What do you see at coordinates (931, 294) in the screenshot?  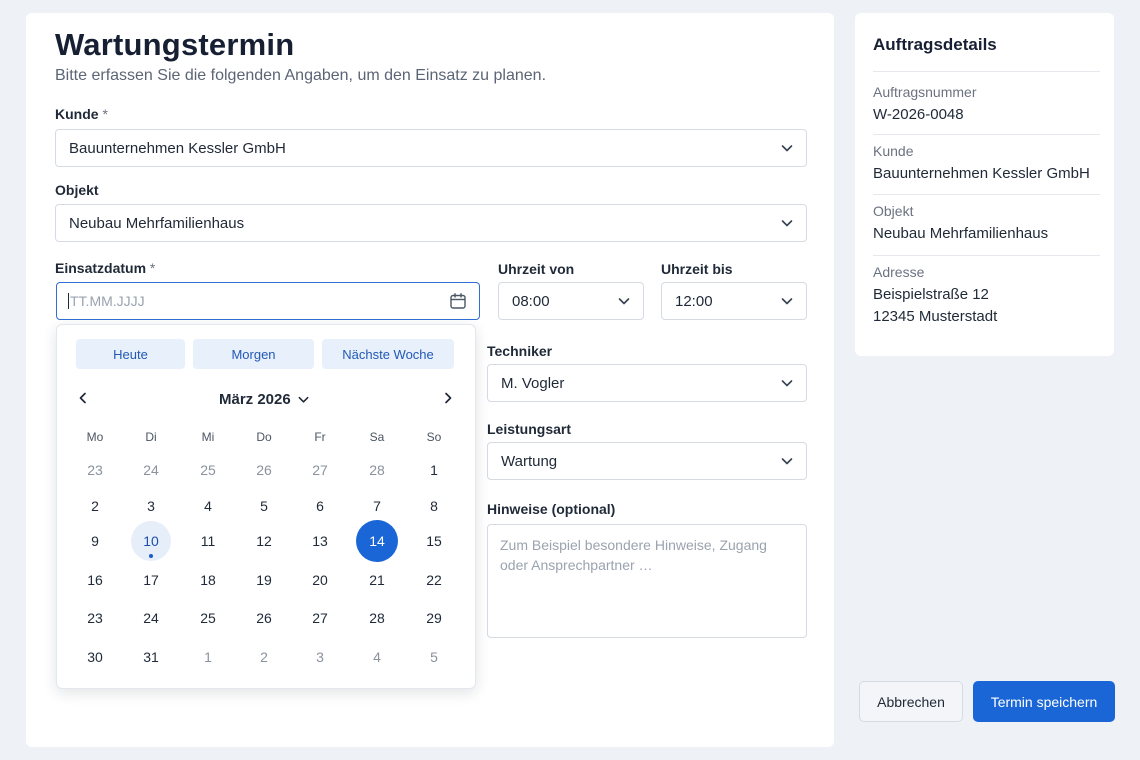 I see `adresse-line-1: Beispielstraße 12` at bounding box center [931, 294].